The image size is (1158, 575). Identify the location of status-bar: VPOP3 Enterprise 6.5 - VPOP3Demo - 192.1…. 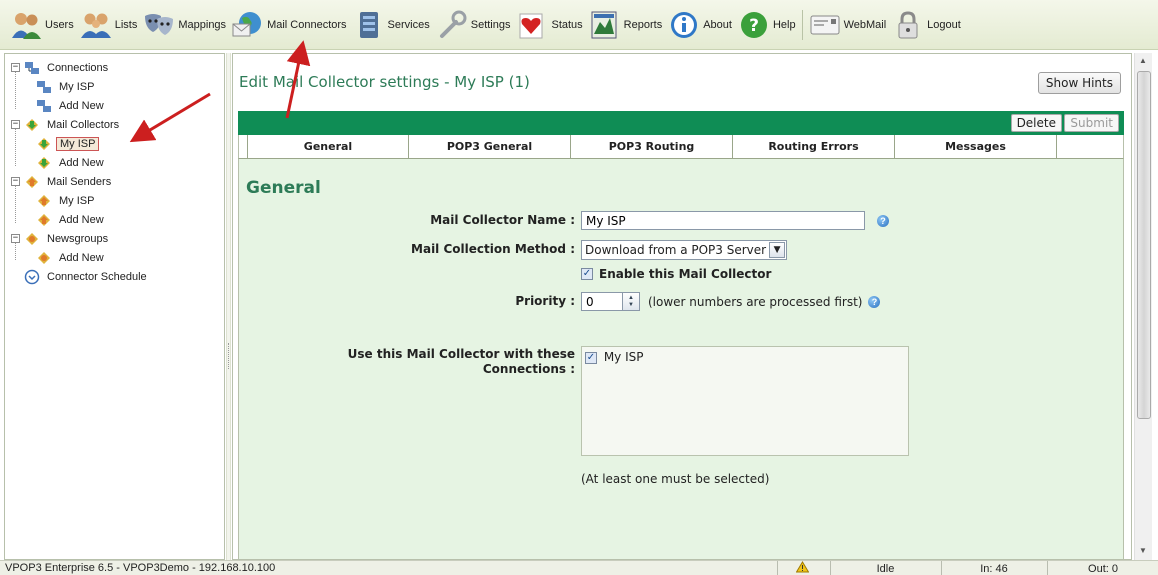
(579, 567).